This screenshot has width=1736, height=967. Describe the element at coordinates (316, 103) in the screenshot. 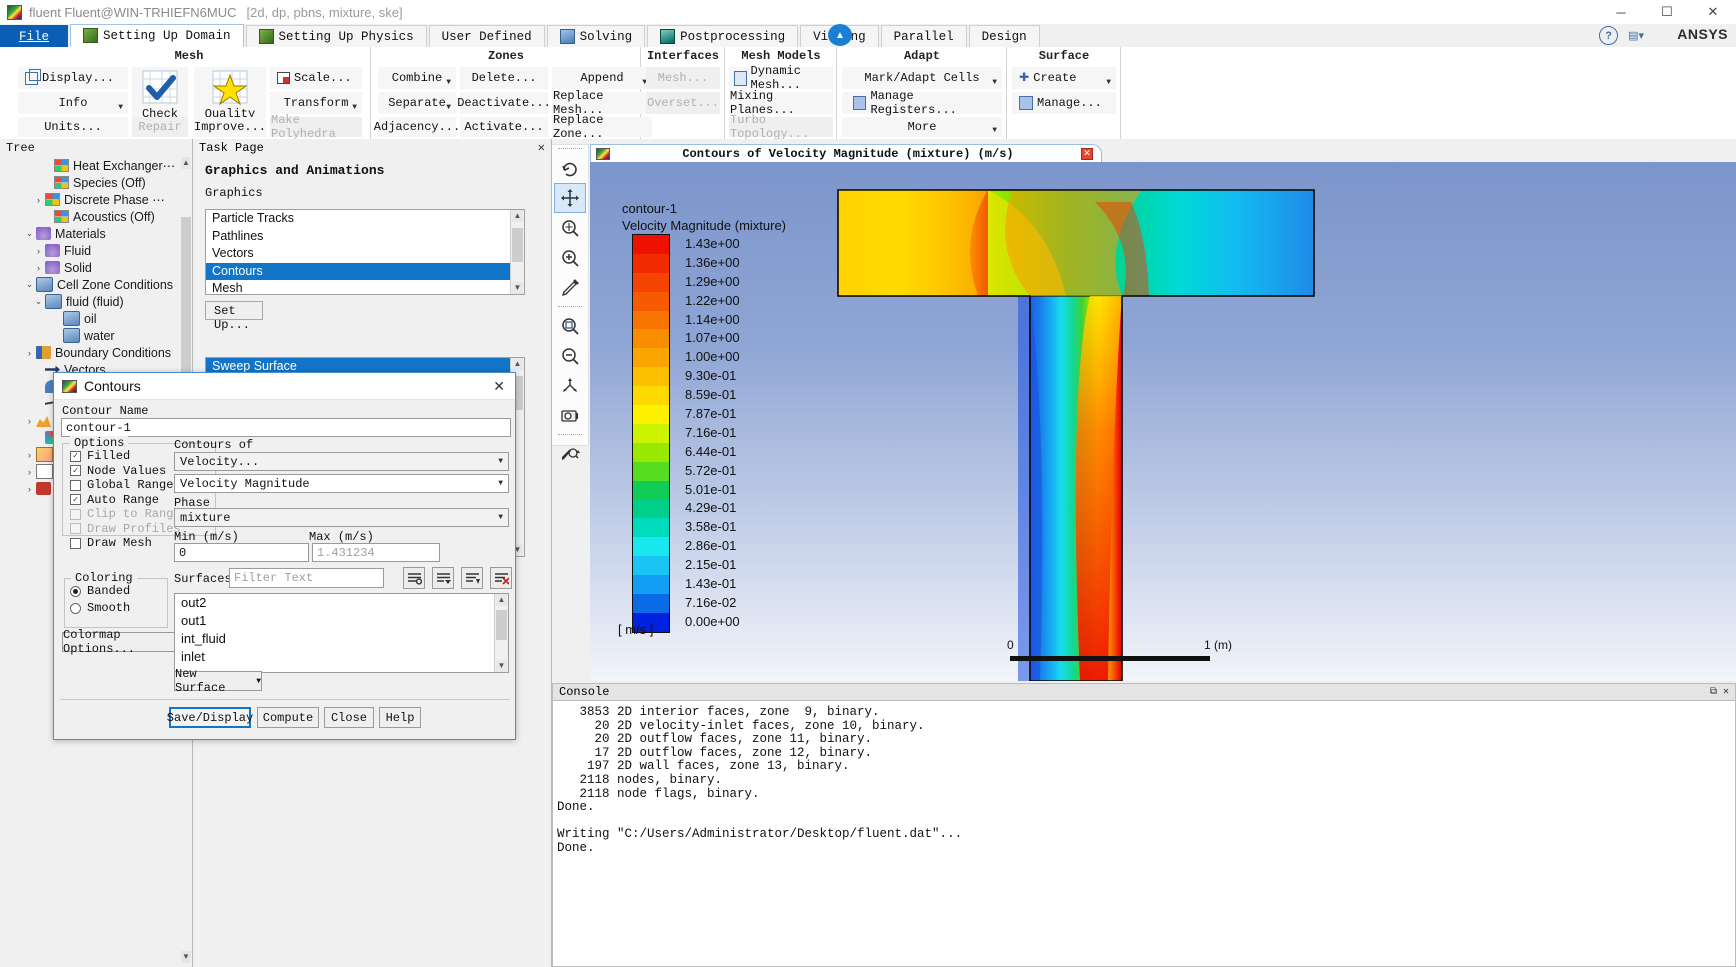

I see `mesh-transform-button: Transform ▼` at that location.